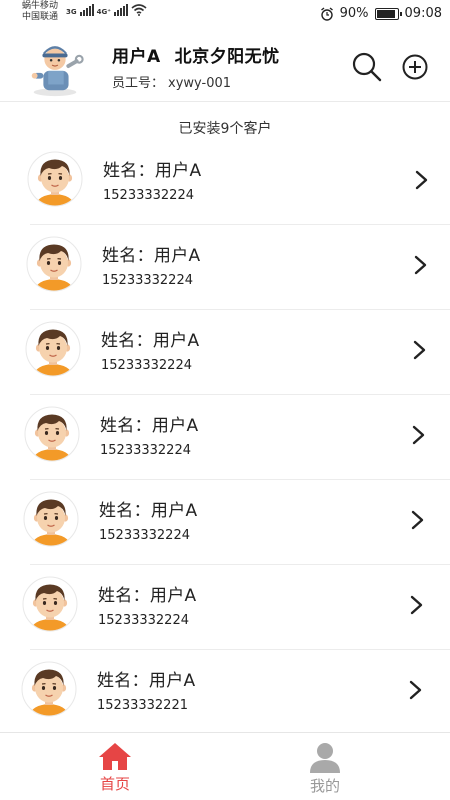 The image size is (450, 800). Describe the element at coordinates (200, 83) in the screenshot. I see `employee-id: xywy-001` at that location.